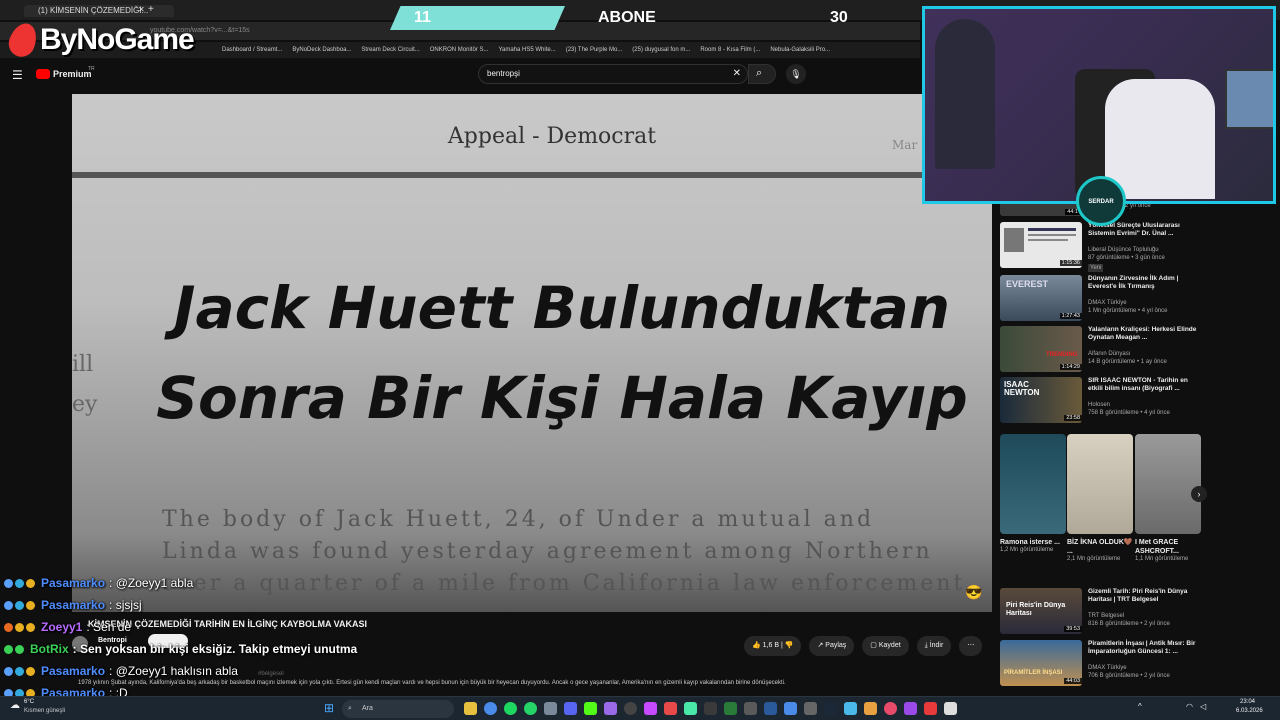 This screenshot has height=720, width=1280. I want to click on search-input: bentropşi ✕, so click(613, 74).